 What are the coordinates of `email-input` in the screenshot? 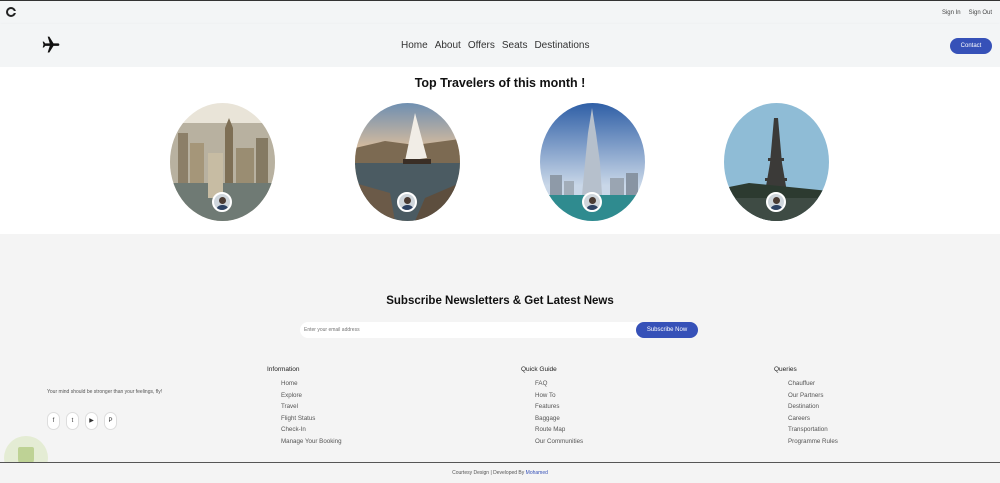 It's located at (470, 330).